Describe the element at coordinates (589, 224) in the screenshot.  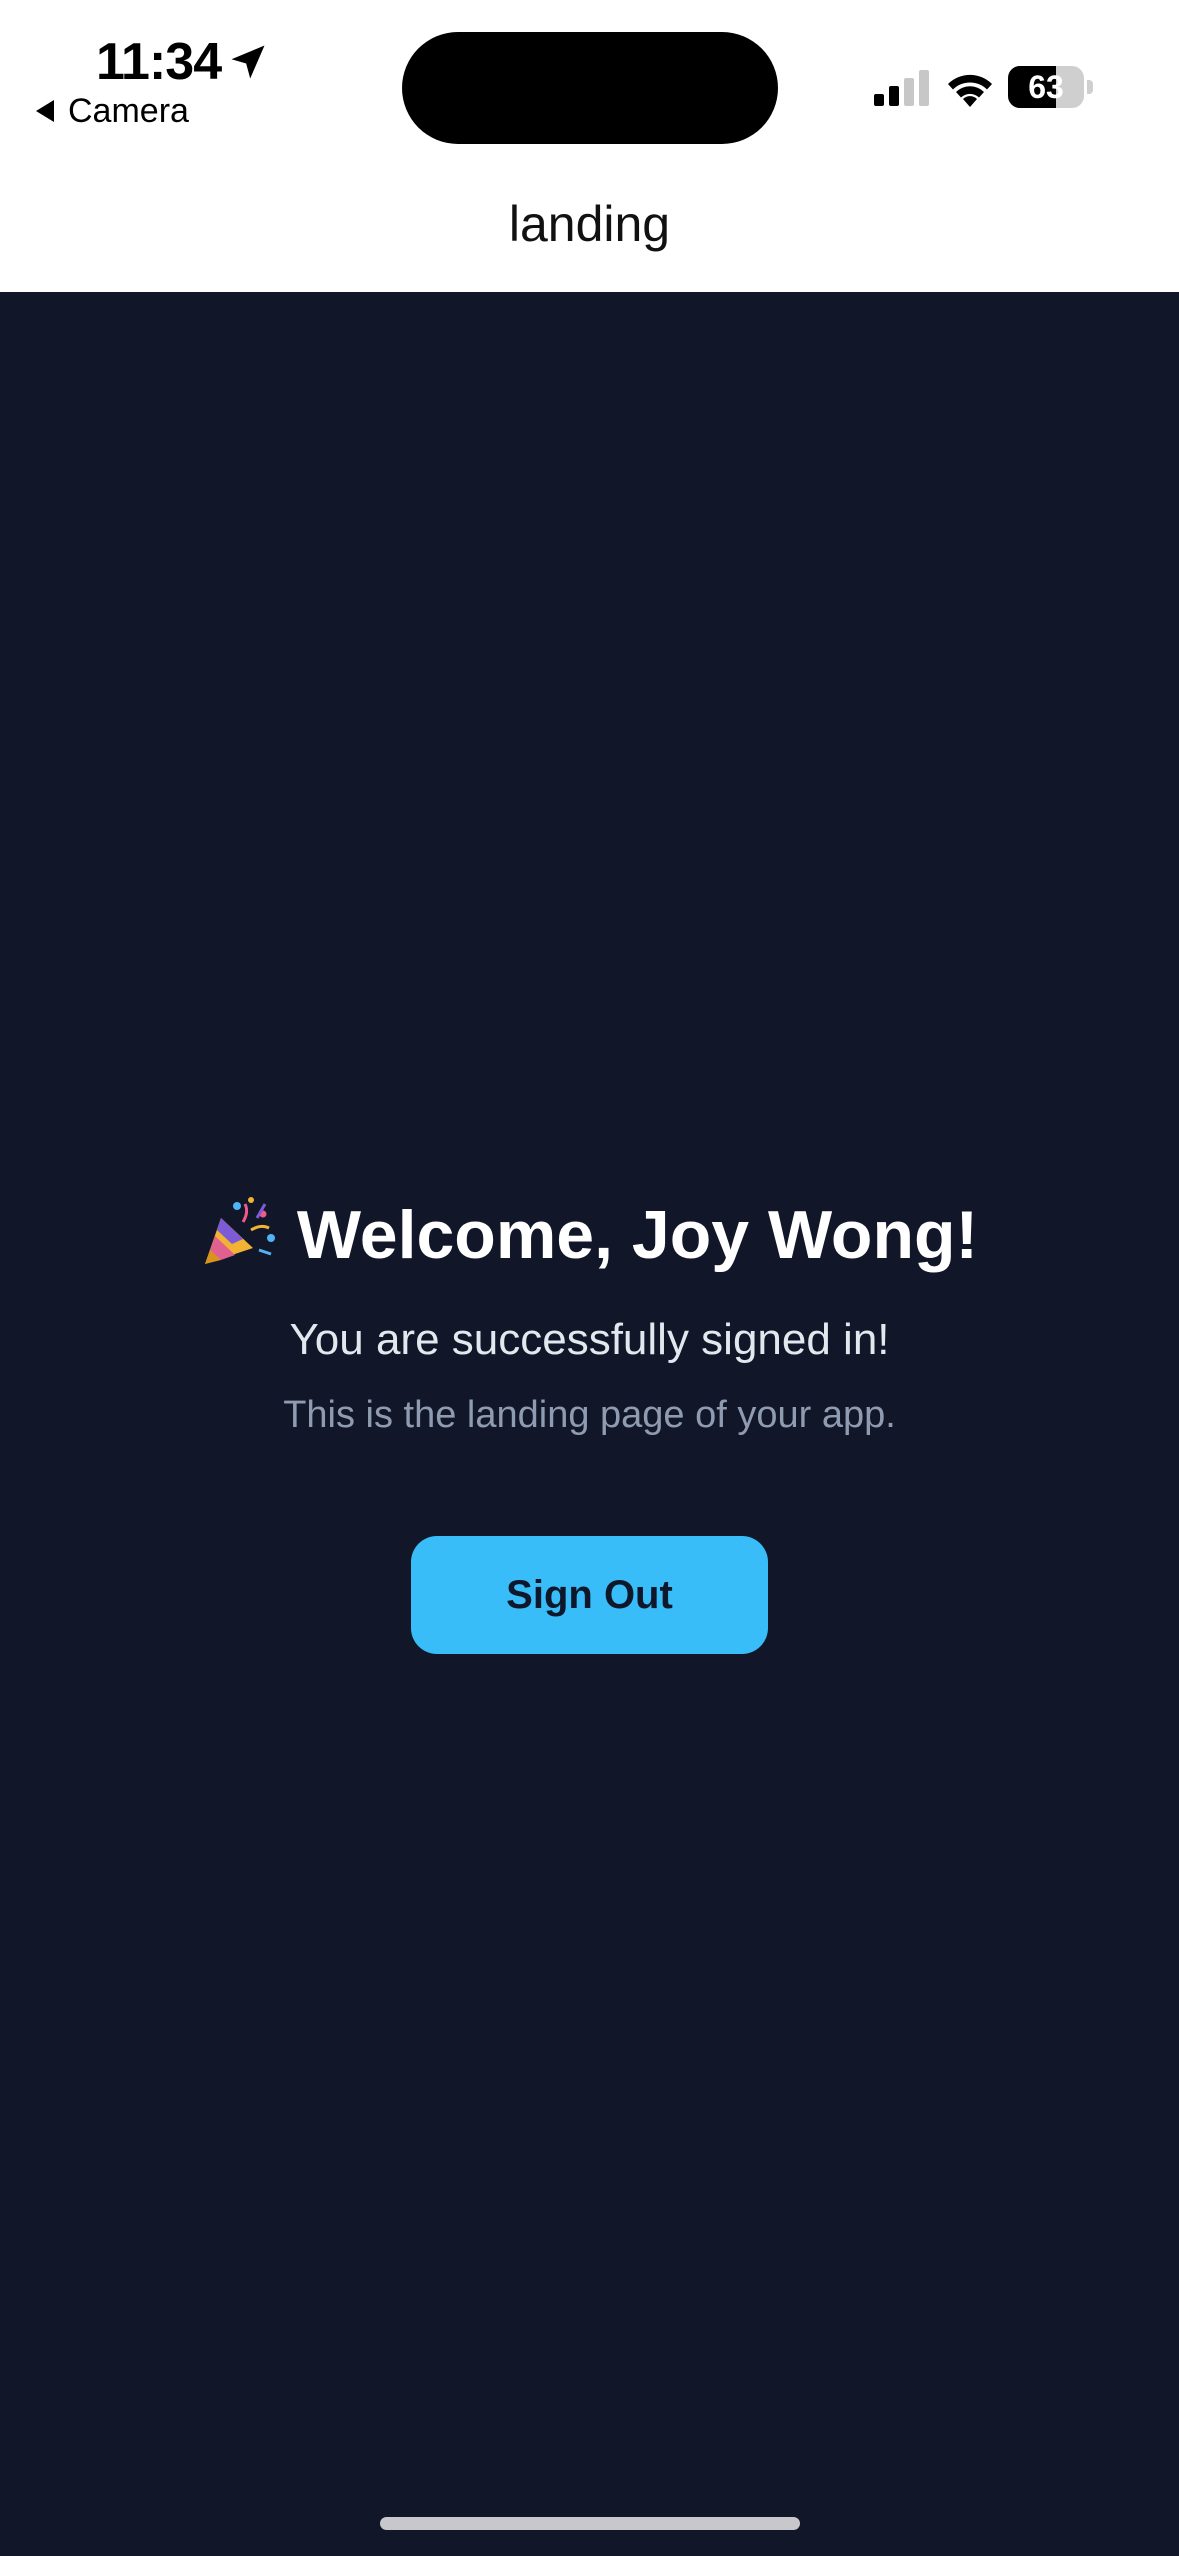
I see `page-title: landing` at that location.